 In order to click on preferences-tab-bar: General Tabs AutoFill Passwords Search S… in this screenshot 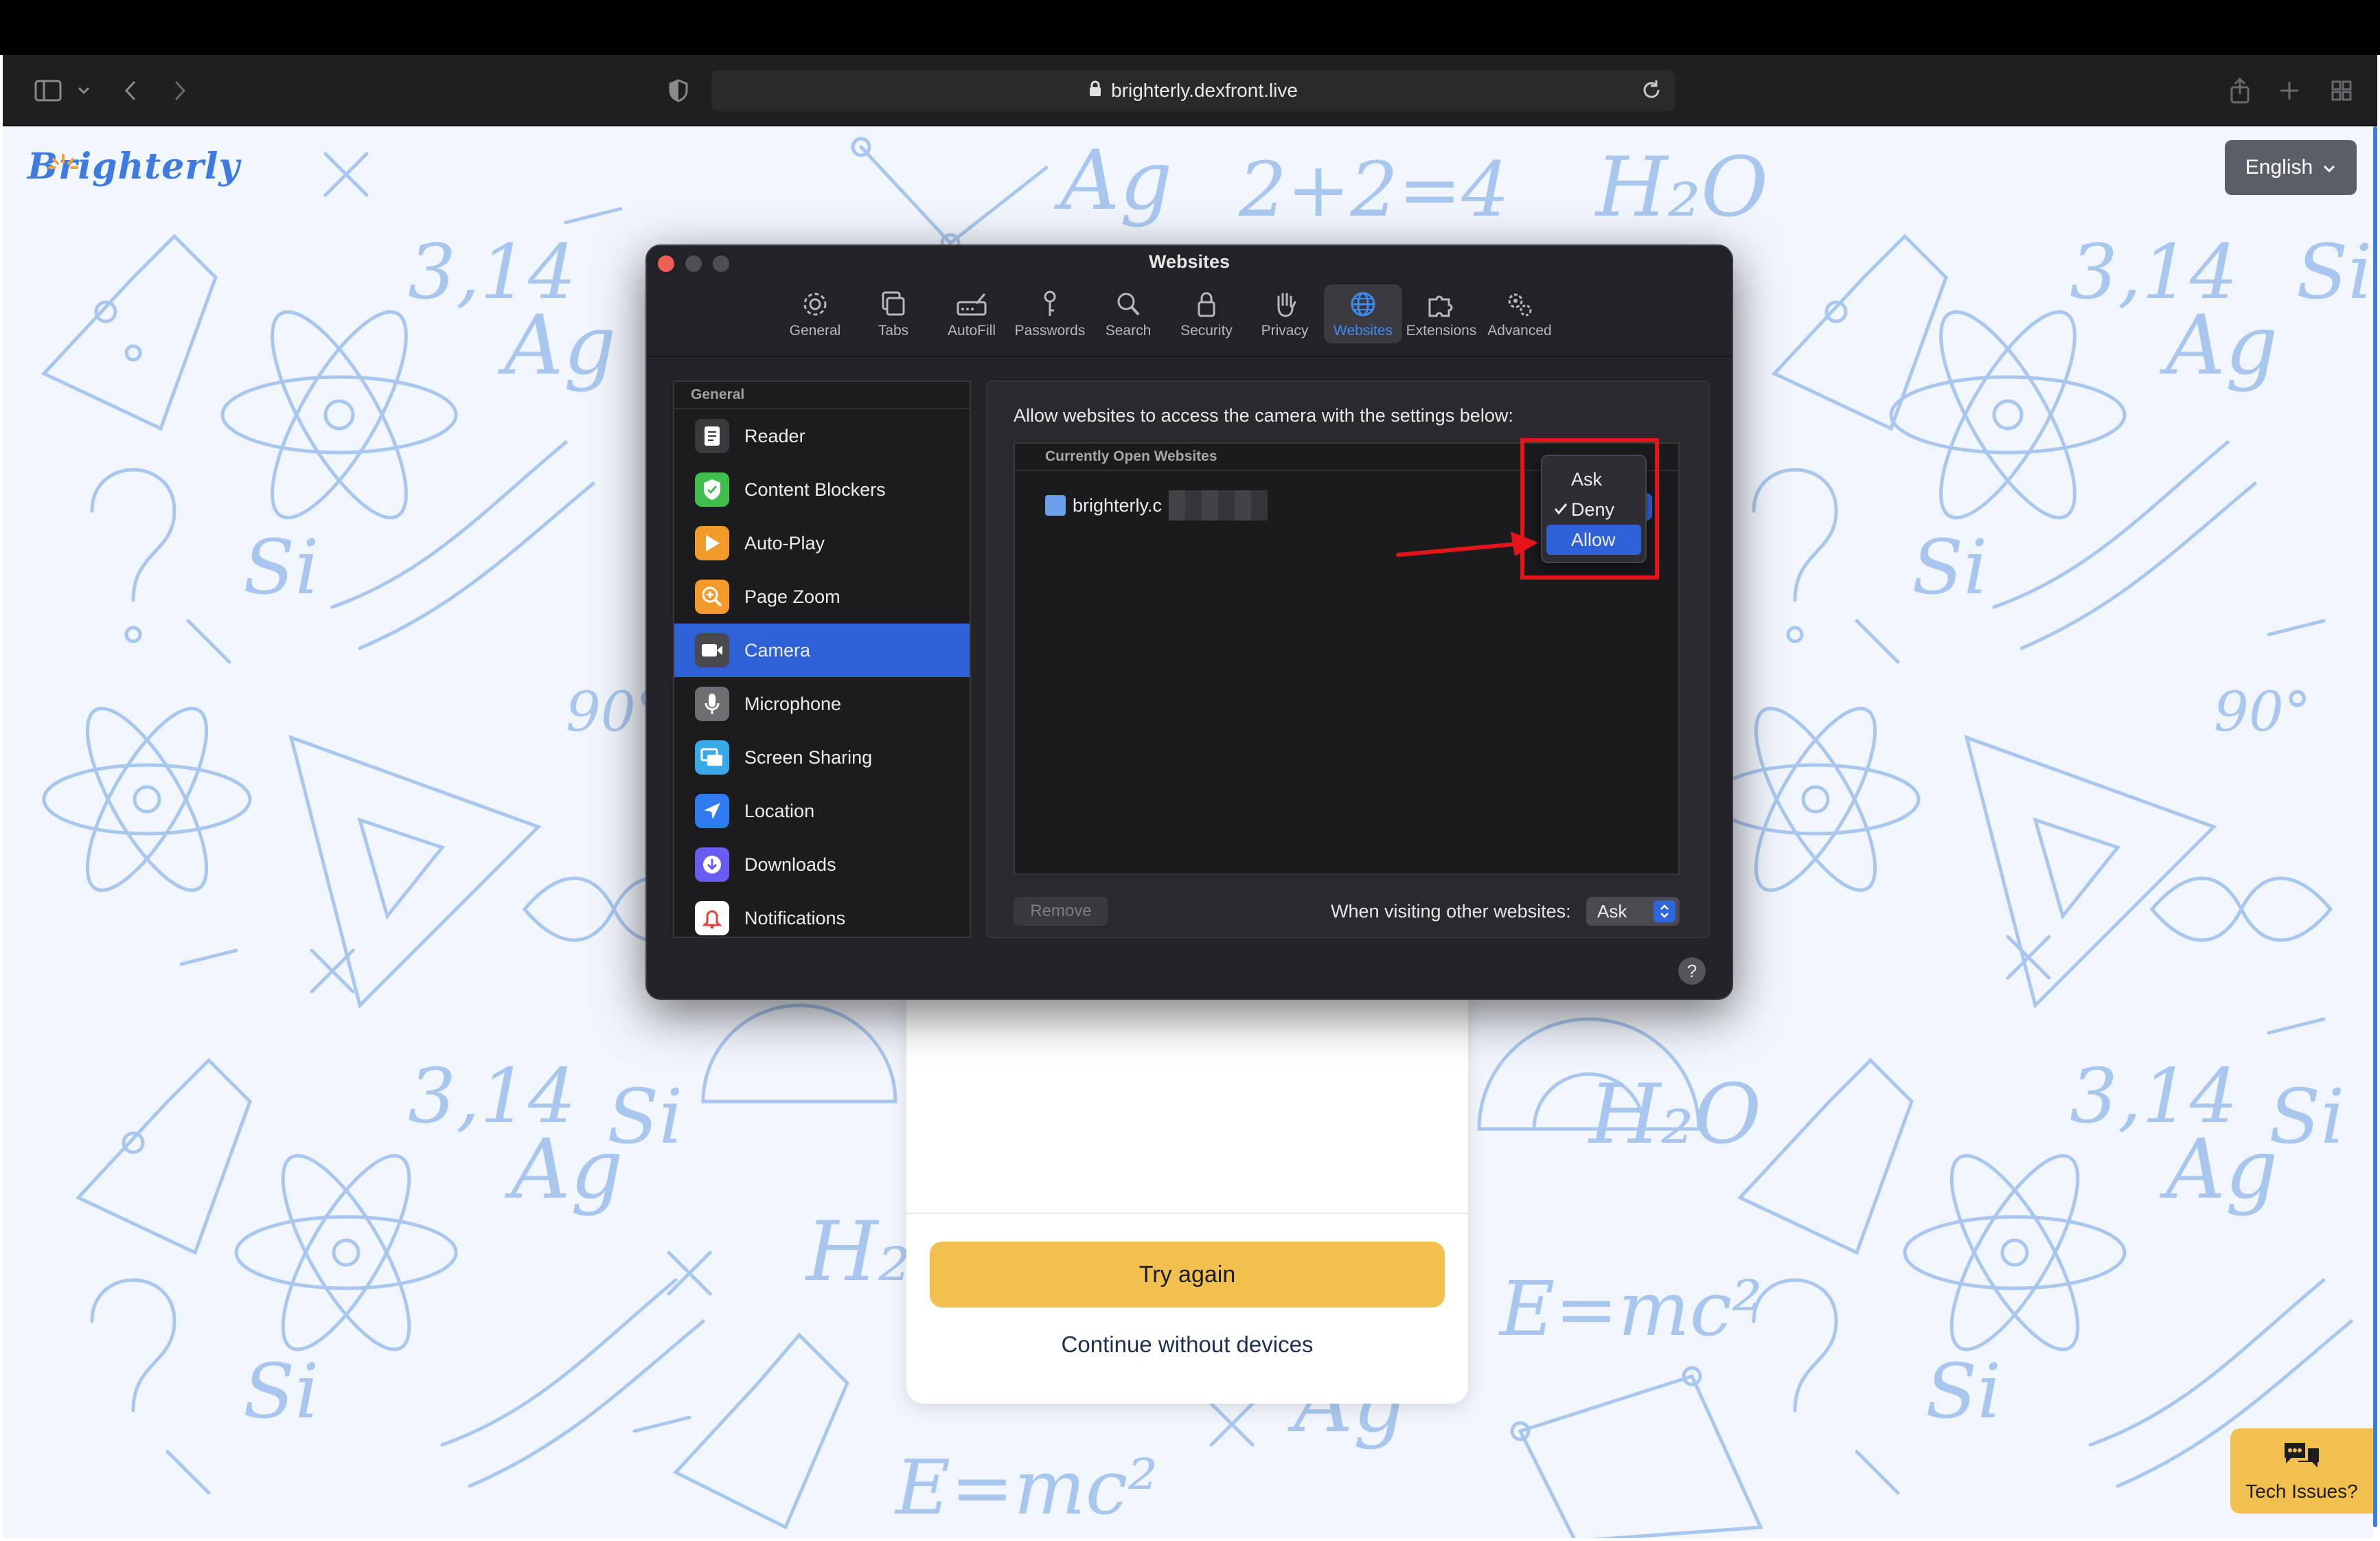, I will do `click(1167, 314)`.